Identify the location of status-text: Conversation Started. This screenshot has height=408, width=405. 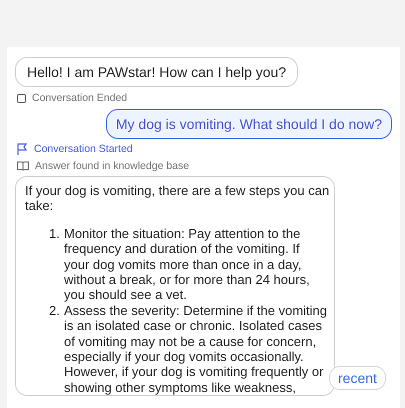
(83, 149).